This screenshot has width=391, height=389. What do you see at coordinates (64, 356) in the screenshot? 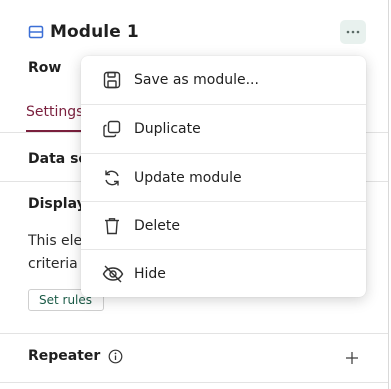
I see `repeater-label: Repeater` at bounding box center [64, 356].